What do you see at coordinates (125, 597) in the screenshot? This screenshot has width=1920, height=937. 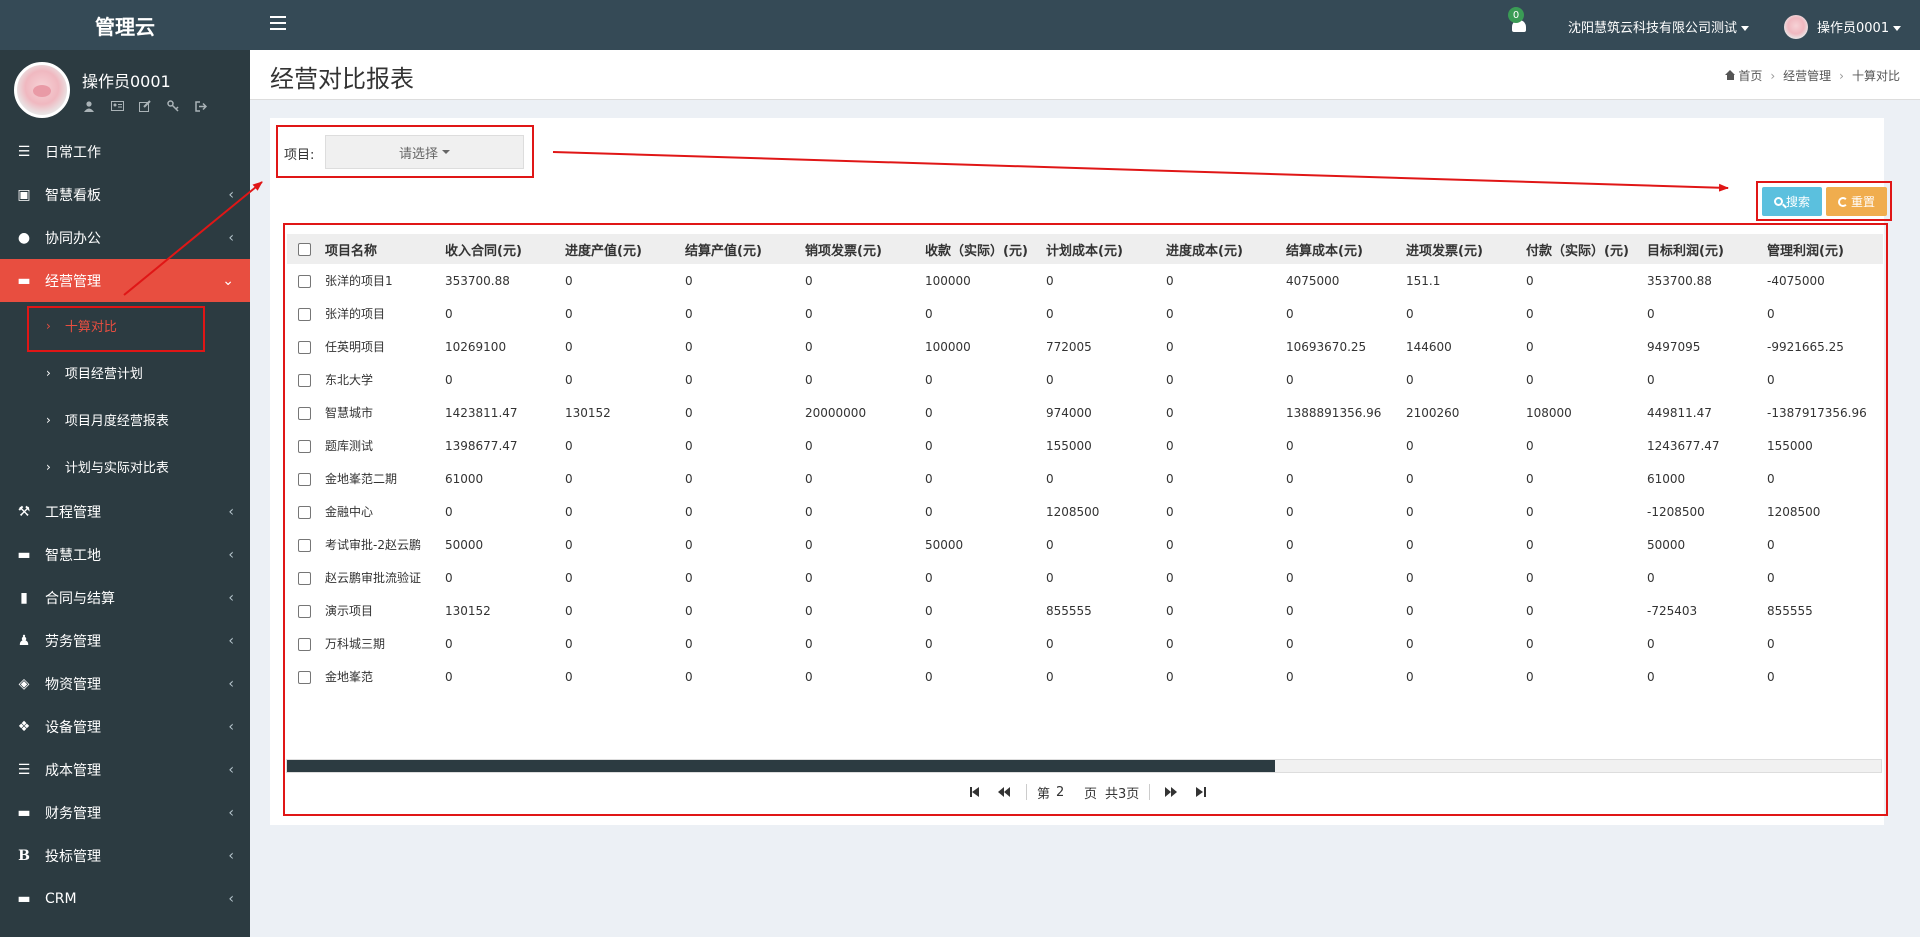 I see `sidebar-item-contract-settlement: ▮ 合同与结算 ‹` at bounding box center [125, 597].